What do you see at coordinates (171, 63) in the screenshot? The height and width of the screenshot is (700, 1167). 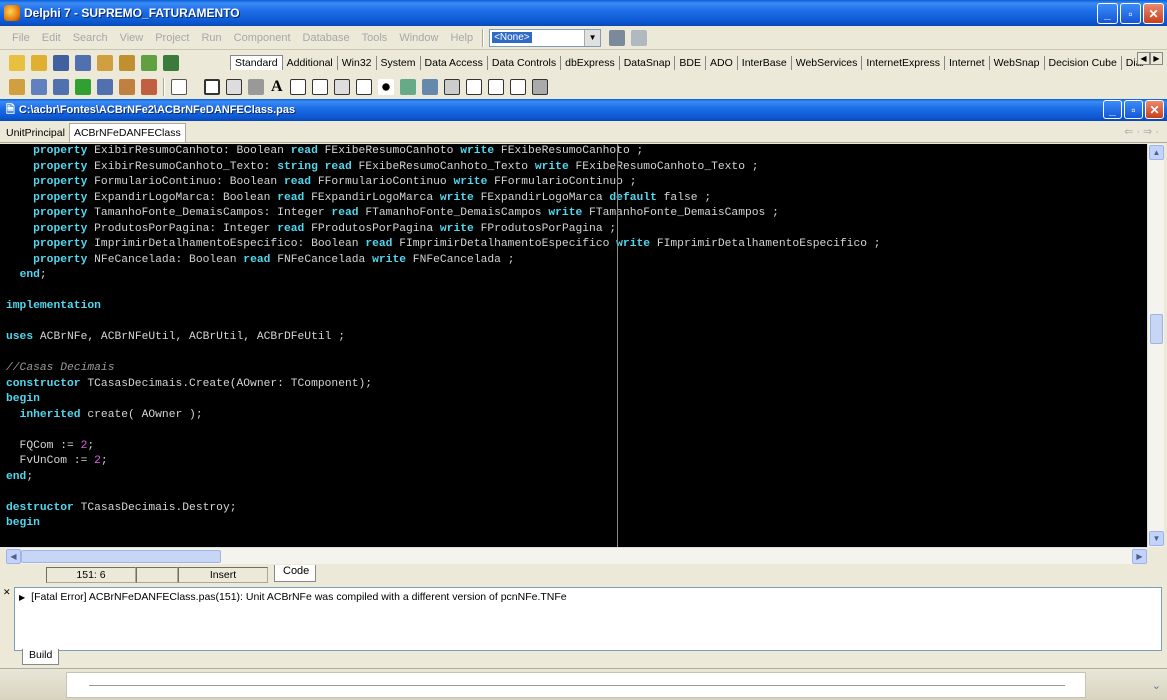 I see `help-icon` at bounding box center [171, 63].